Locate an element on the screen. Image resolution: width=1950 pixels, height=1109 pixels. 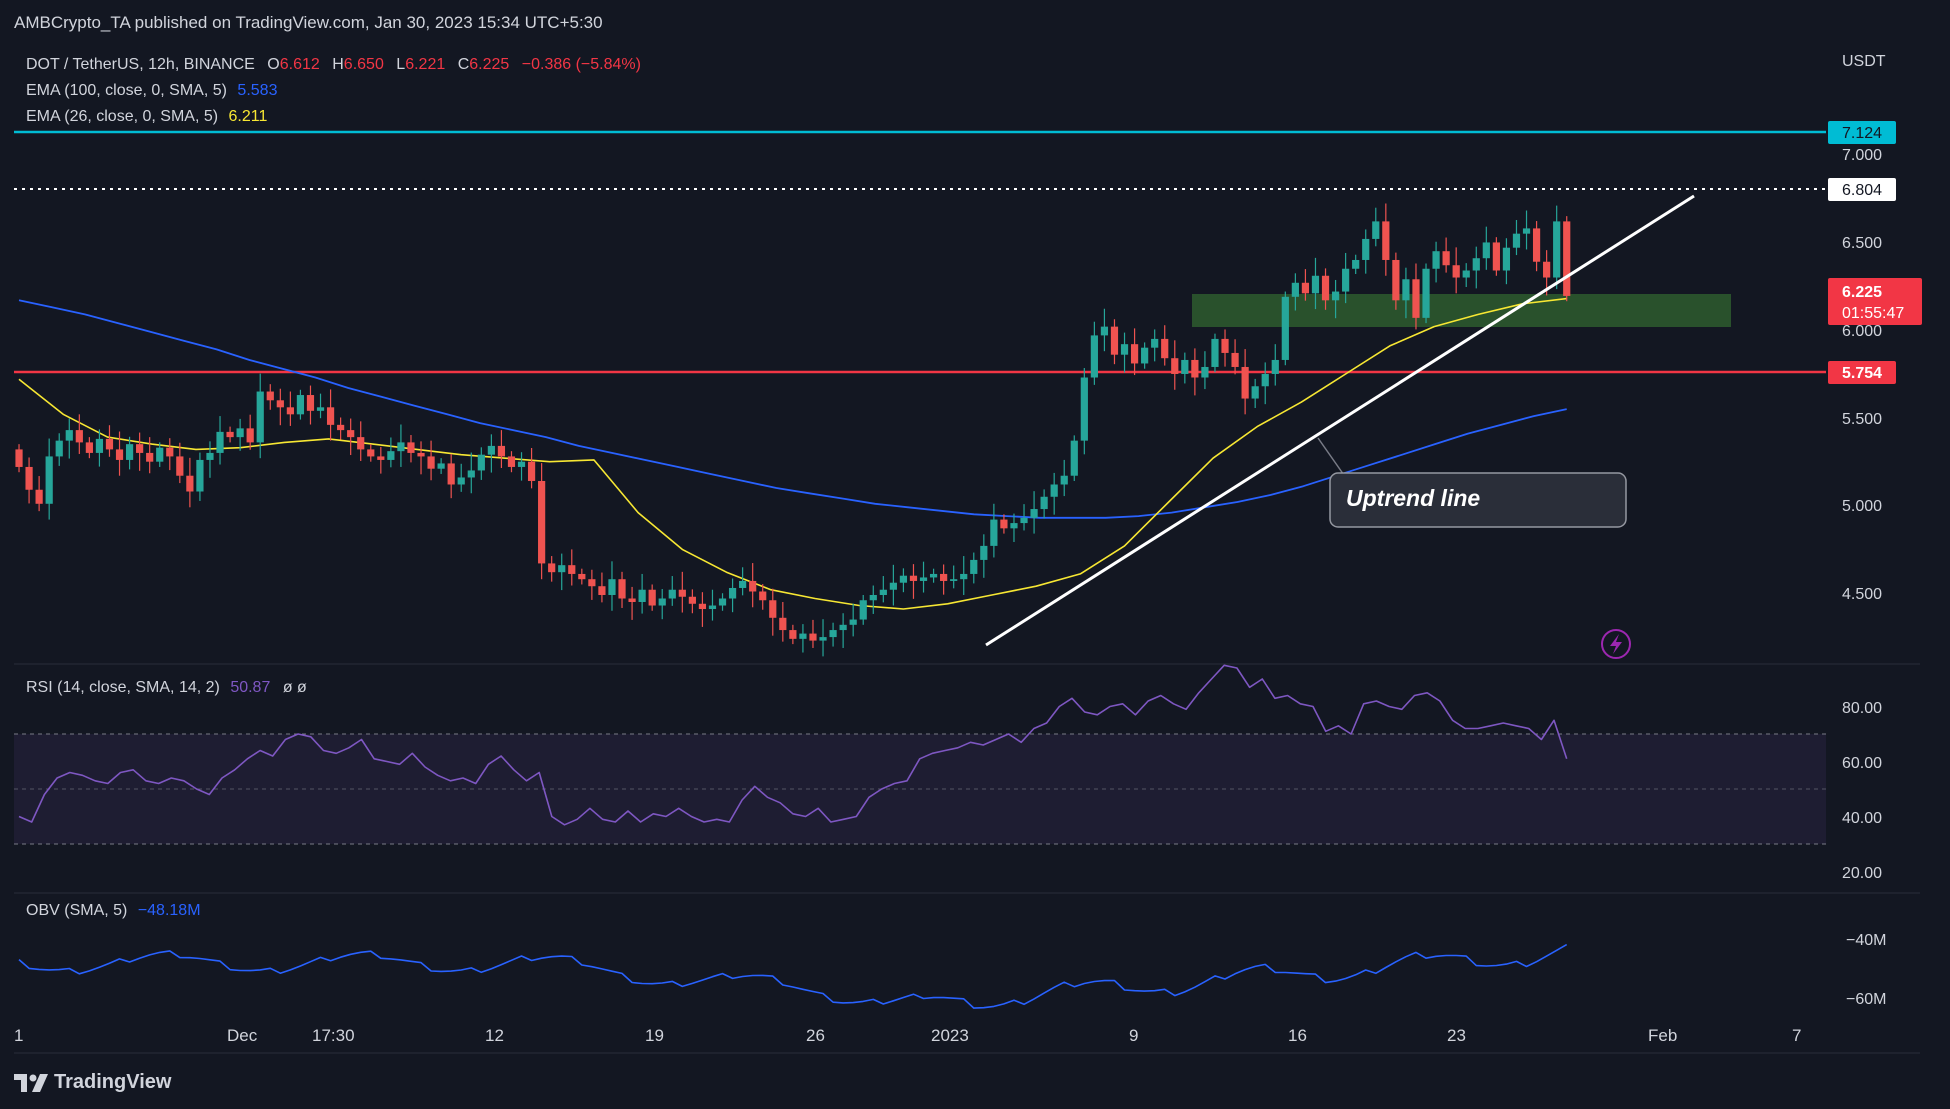
high-tag: 6.804 is located at coordinates (1862, 189).